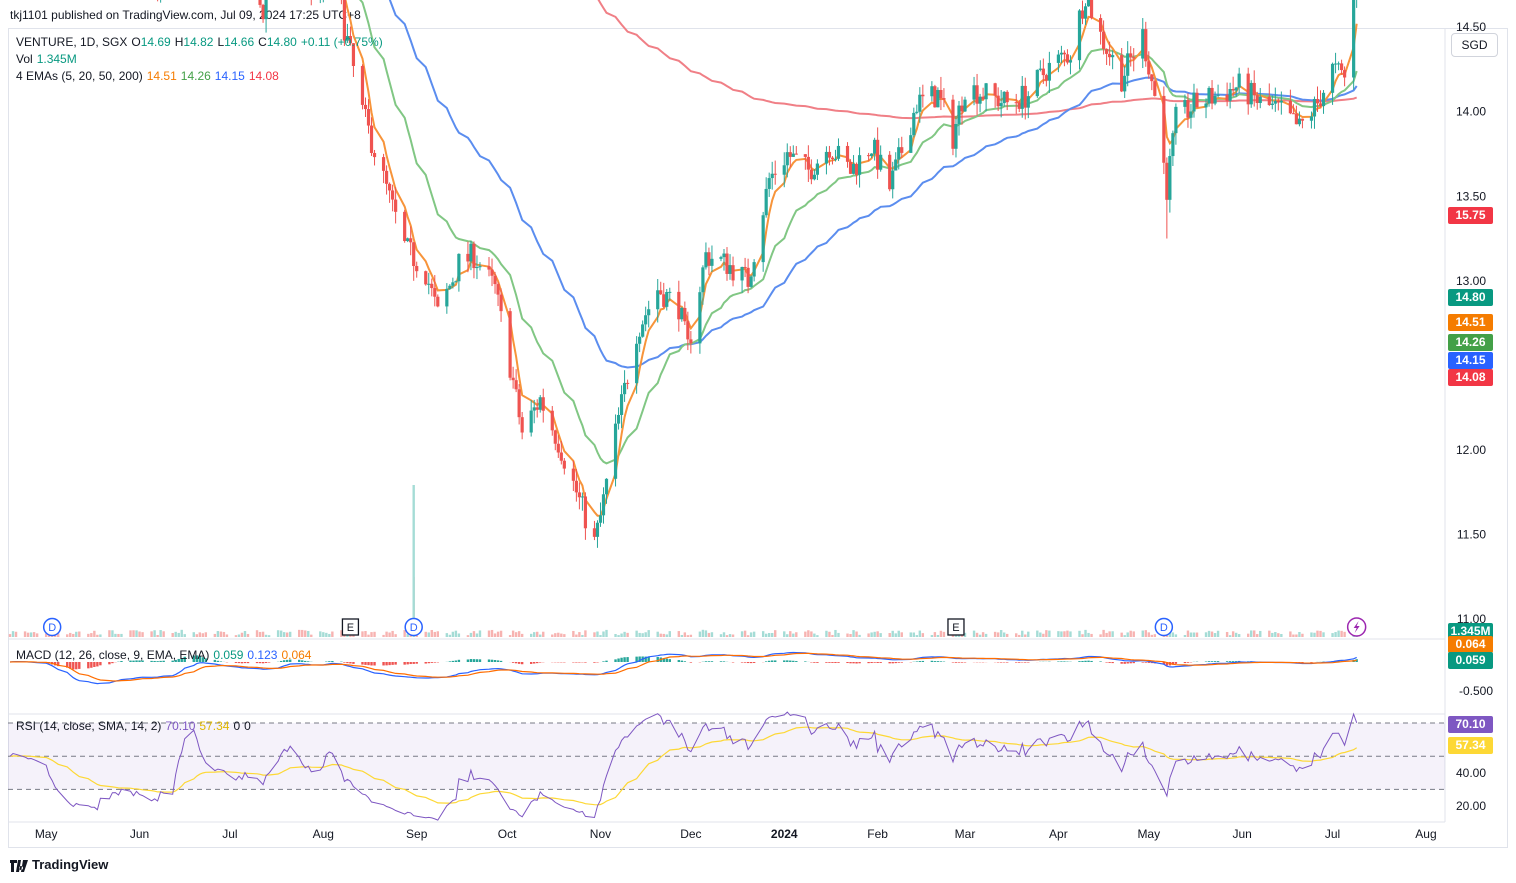 This screenshot has width=1516, height=883. What do you see at coordinates (1474, 45) in the screenshot?
I see `currency-button: SGD` at bounding box center [1474, 45].